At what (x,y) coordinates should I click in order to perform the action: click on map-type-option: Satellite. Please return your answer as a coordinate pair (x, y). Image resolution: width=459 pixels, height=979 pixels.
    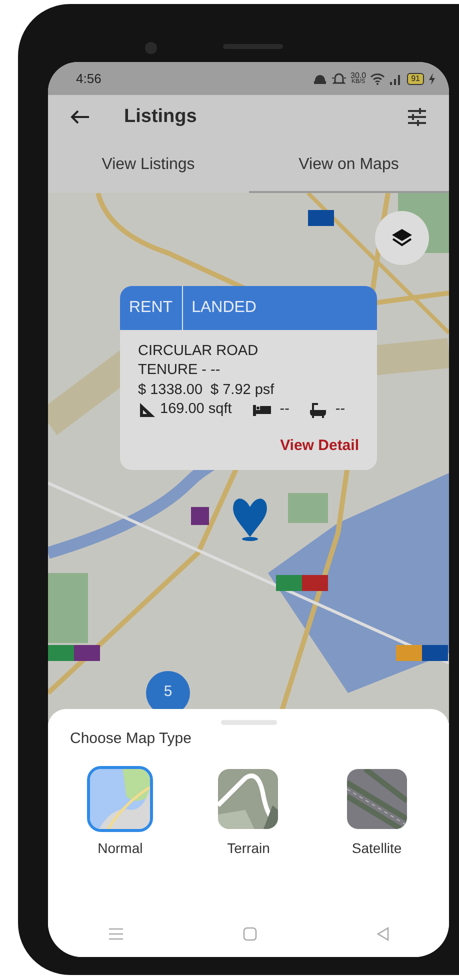
    Looking at the image, I should click on (377, 812).